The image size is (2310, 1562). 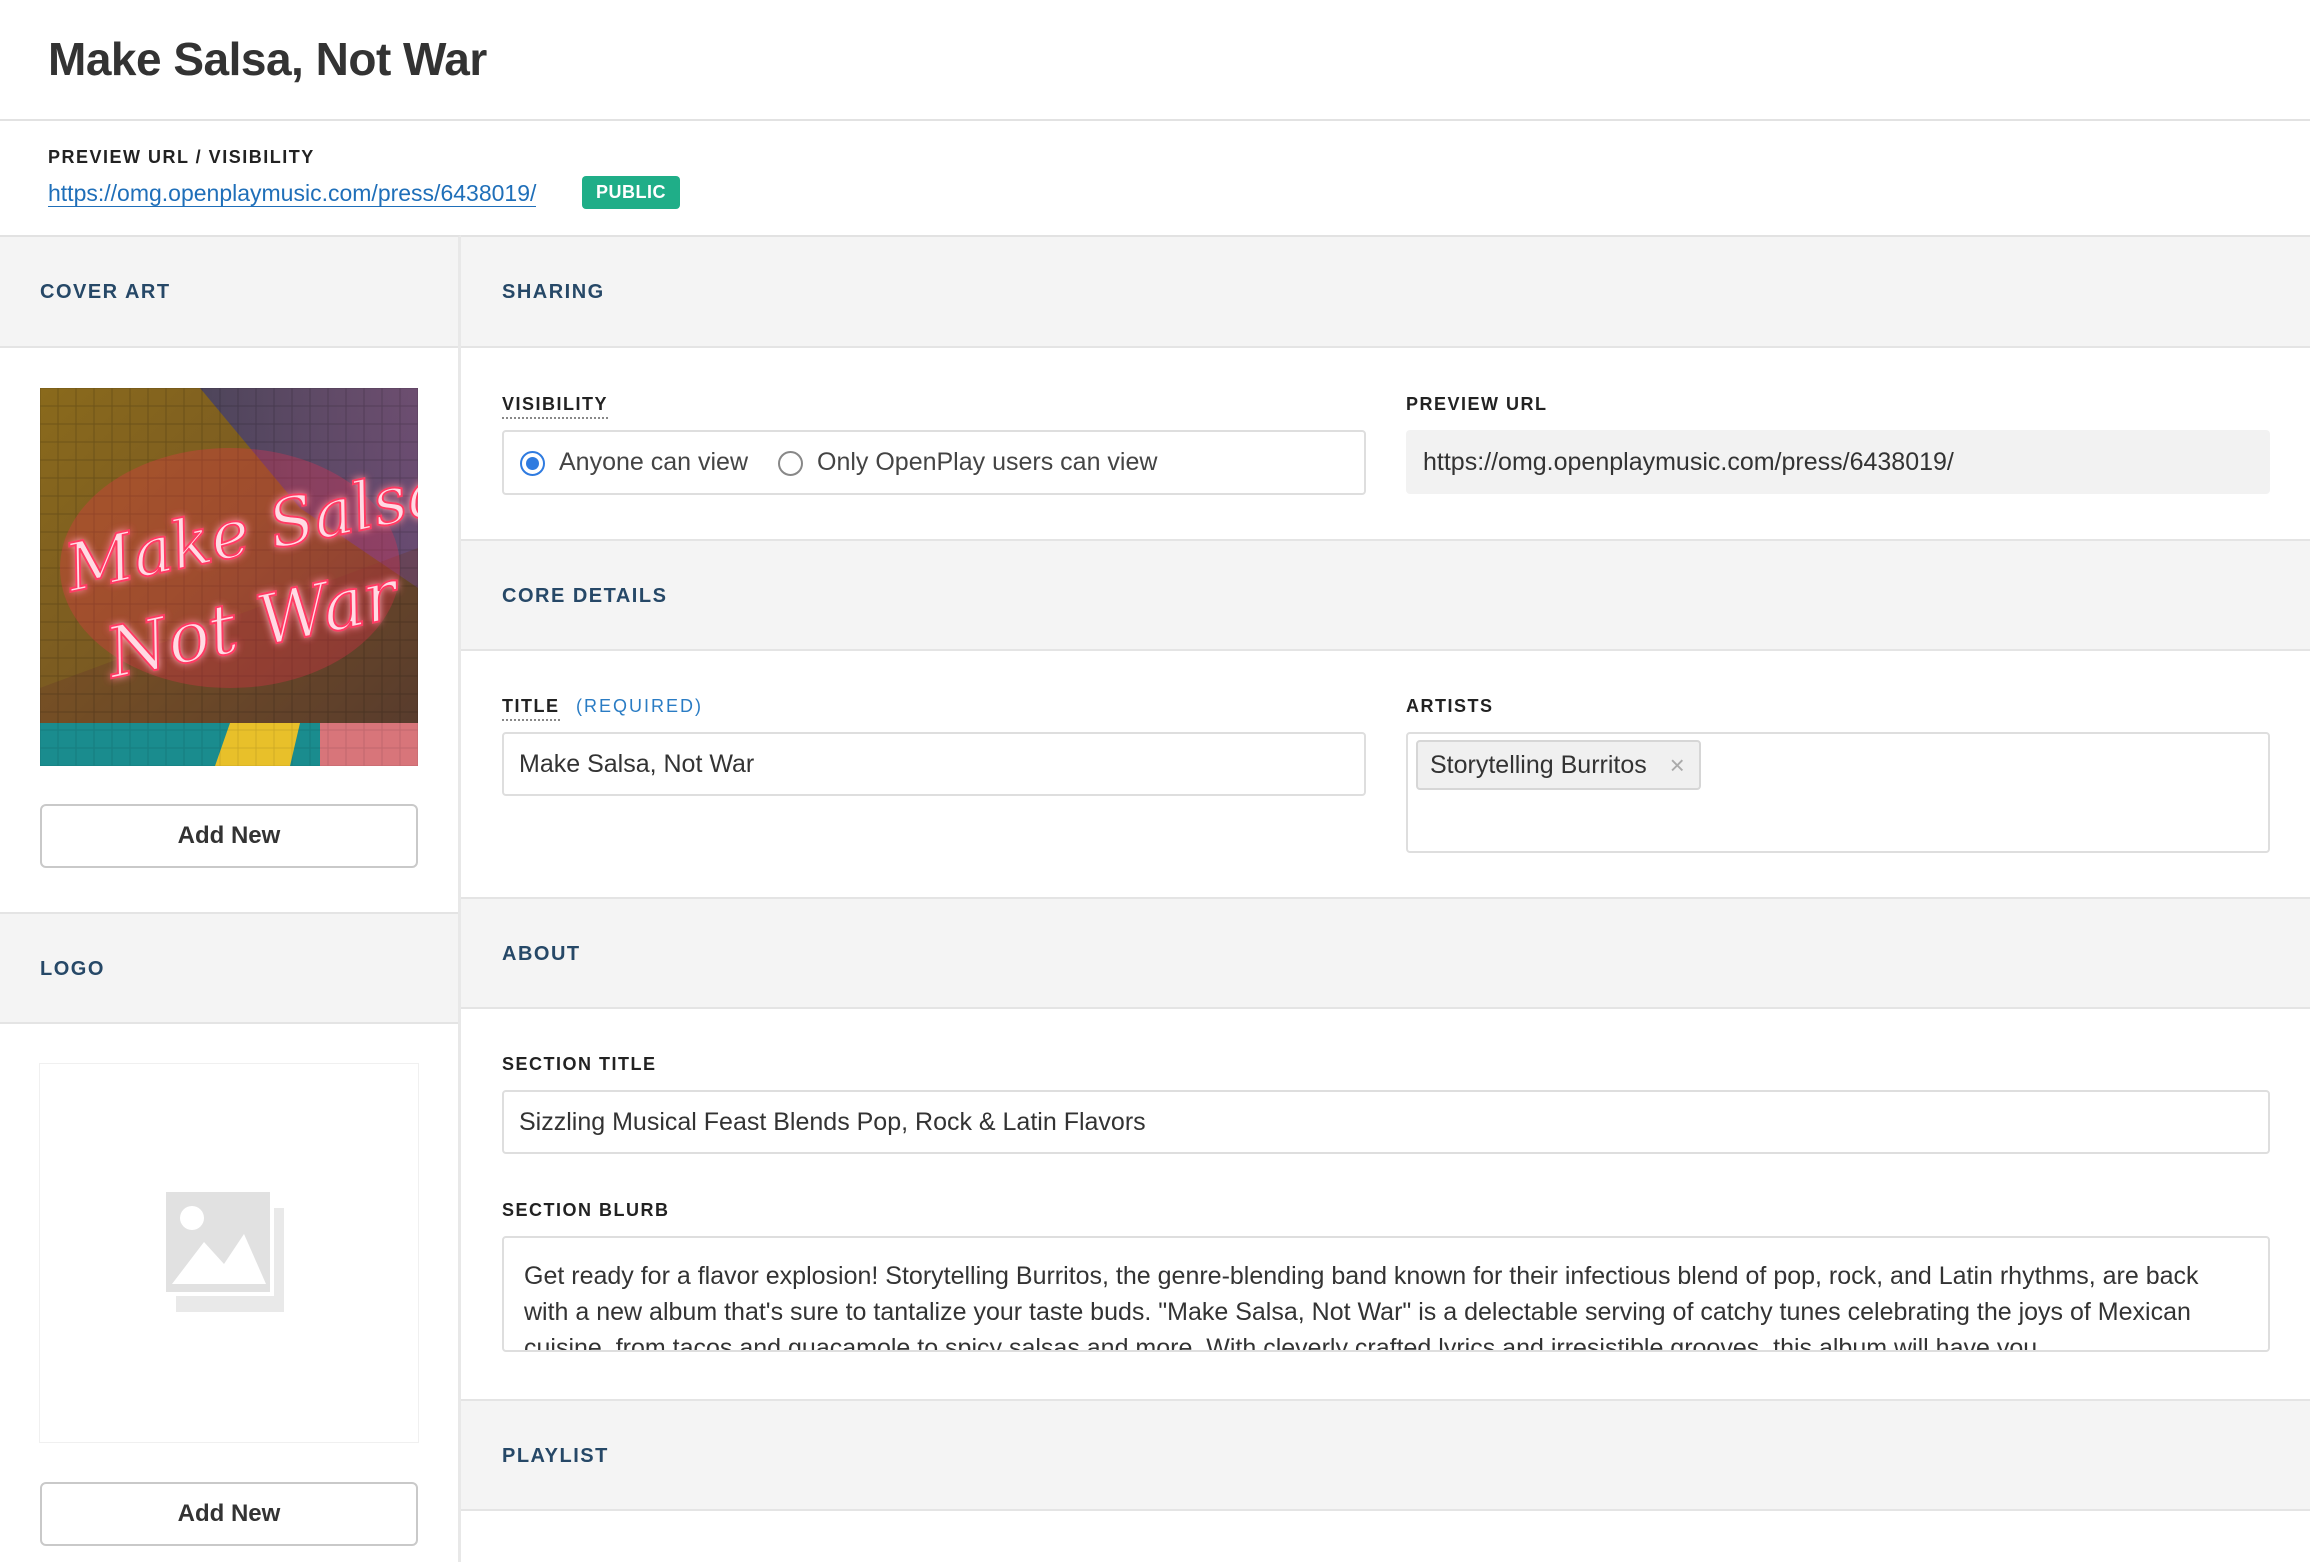 What do you see at coordinates (631, 192) in the screenshot?
I see `visibility-status-badge: PUBLIC` at bounding box center [631, 192].